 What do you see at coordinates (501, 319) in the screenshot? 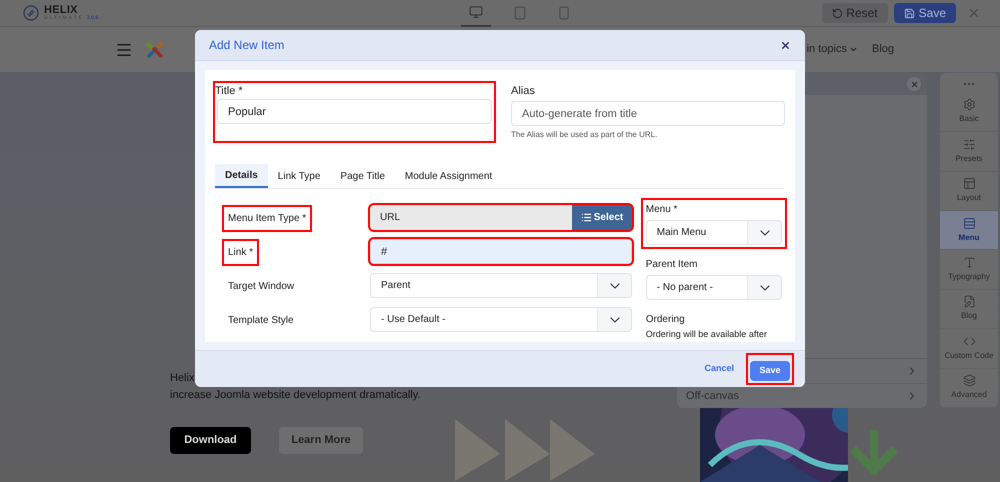
I see `select-field: - Use Default -` at bounding box center [501, 319].